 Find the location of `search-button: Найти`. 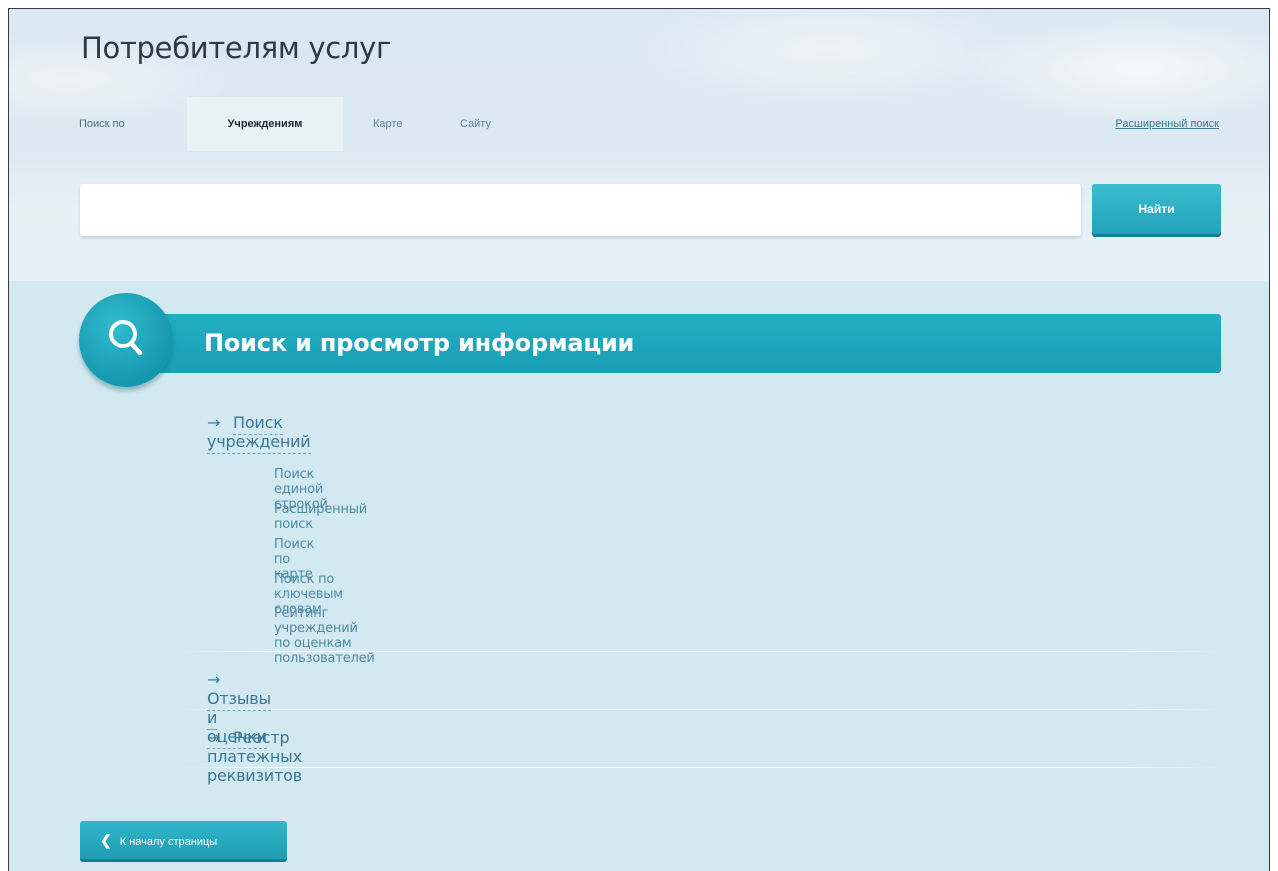

search-button: Найти is located at coordinates (1156, 209).